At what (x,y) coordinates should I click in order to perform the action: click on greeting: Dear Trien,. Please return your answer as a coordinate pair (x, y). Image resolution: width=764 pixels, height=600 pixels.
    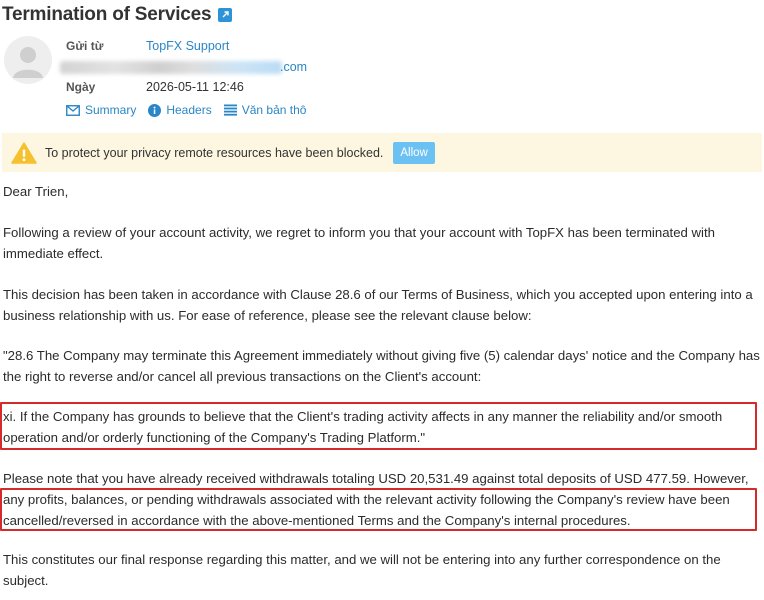
    Looking at the image, I should click on (36, 191).